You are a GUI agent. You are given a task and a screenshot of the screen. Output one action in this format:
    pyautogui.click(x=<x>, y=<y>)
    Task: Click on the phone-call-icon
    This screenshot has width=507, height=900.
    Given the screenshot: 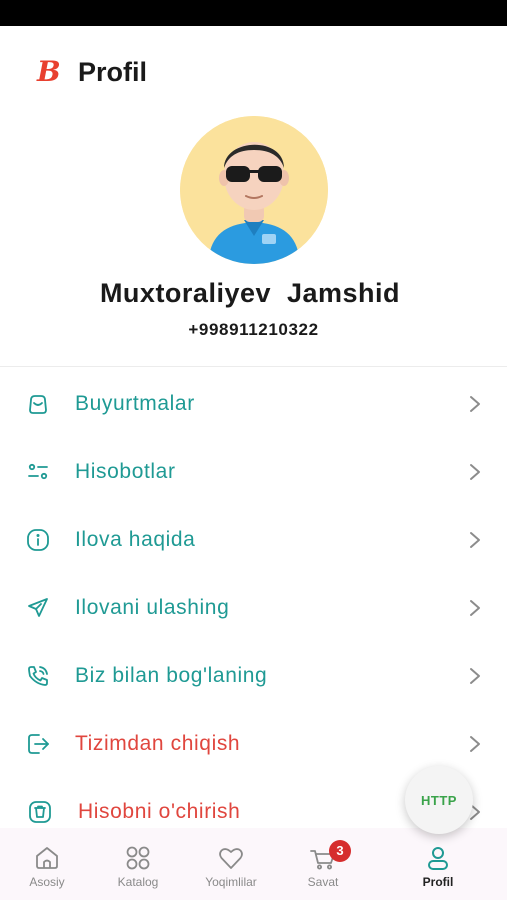 What is the action you would take?
    pyautogui.click(x=38, y=676)
    